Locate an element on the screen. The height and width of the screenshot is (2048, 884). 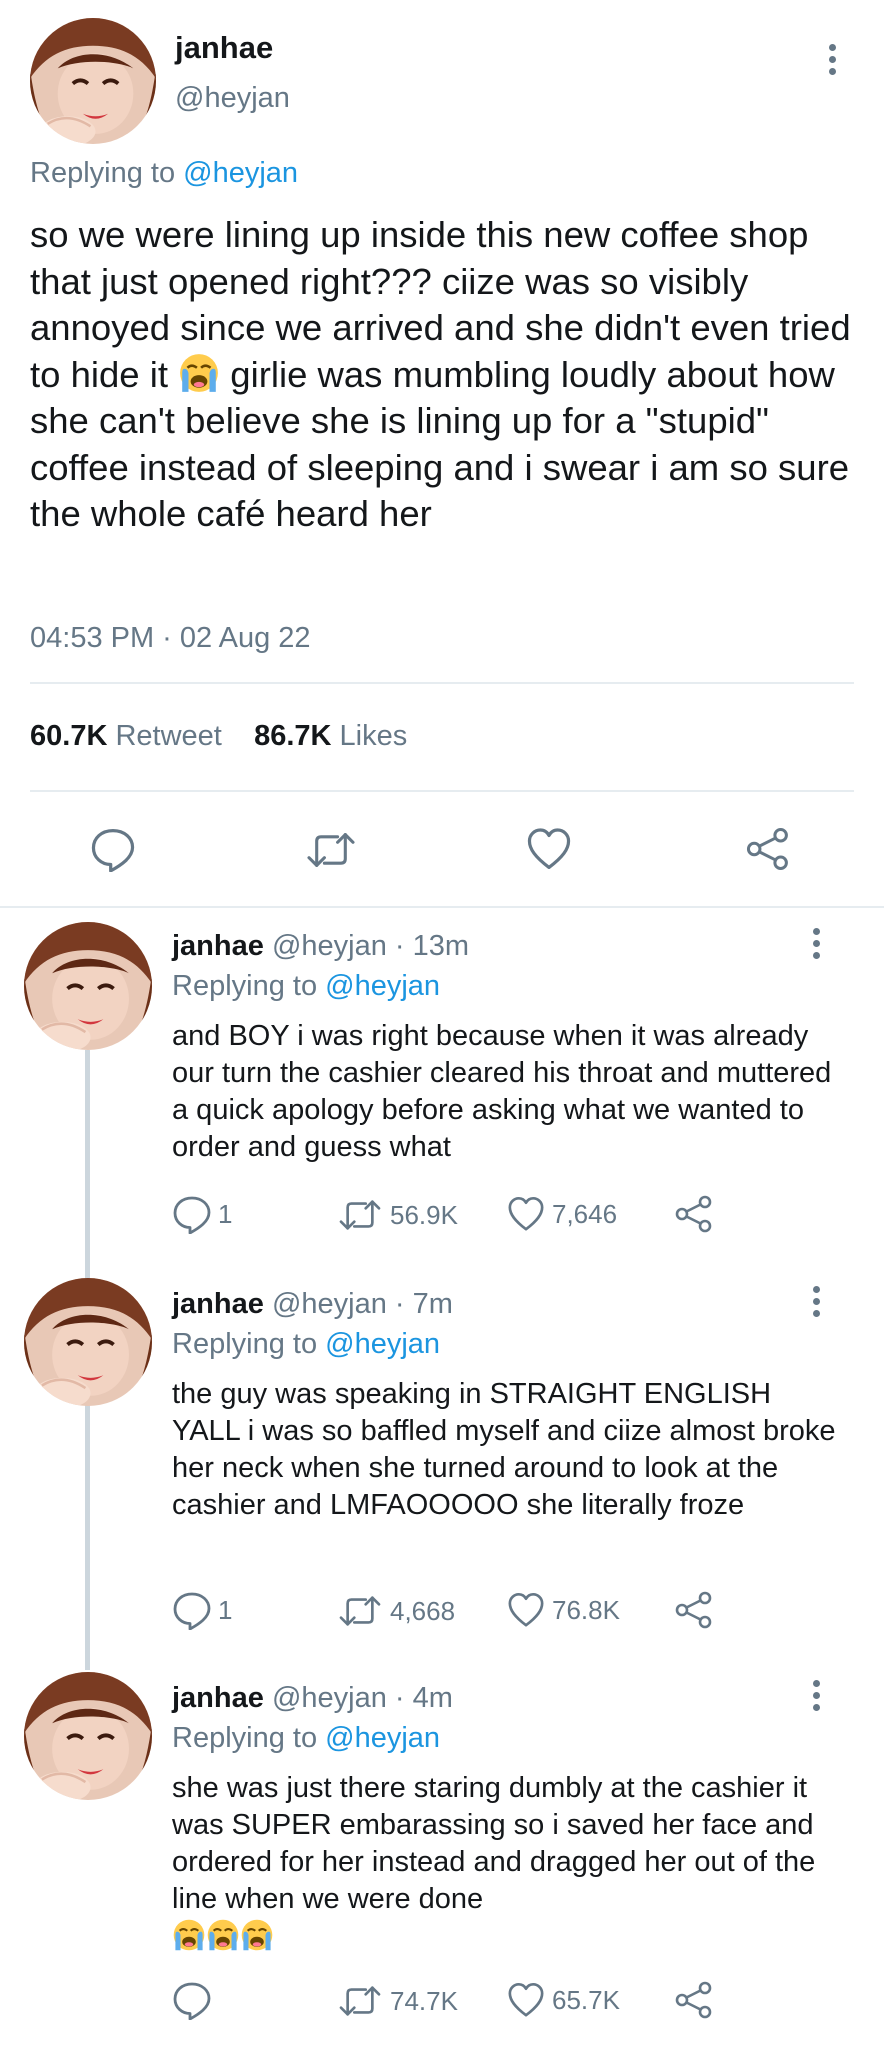
engagement-stats: 60.7K Retweet 86.7K Likes is located at coordinates (218, 736).